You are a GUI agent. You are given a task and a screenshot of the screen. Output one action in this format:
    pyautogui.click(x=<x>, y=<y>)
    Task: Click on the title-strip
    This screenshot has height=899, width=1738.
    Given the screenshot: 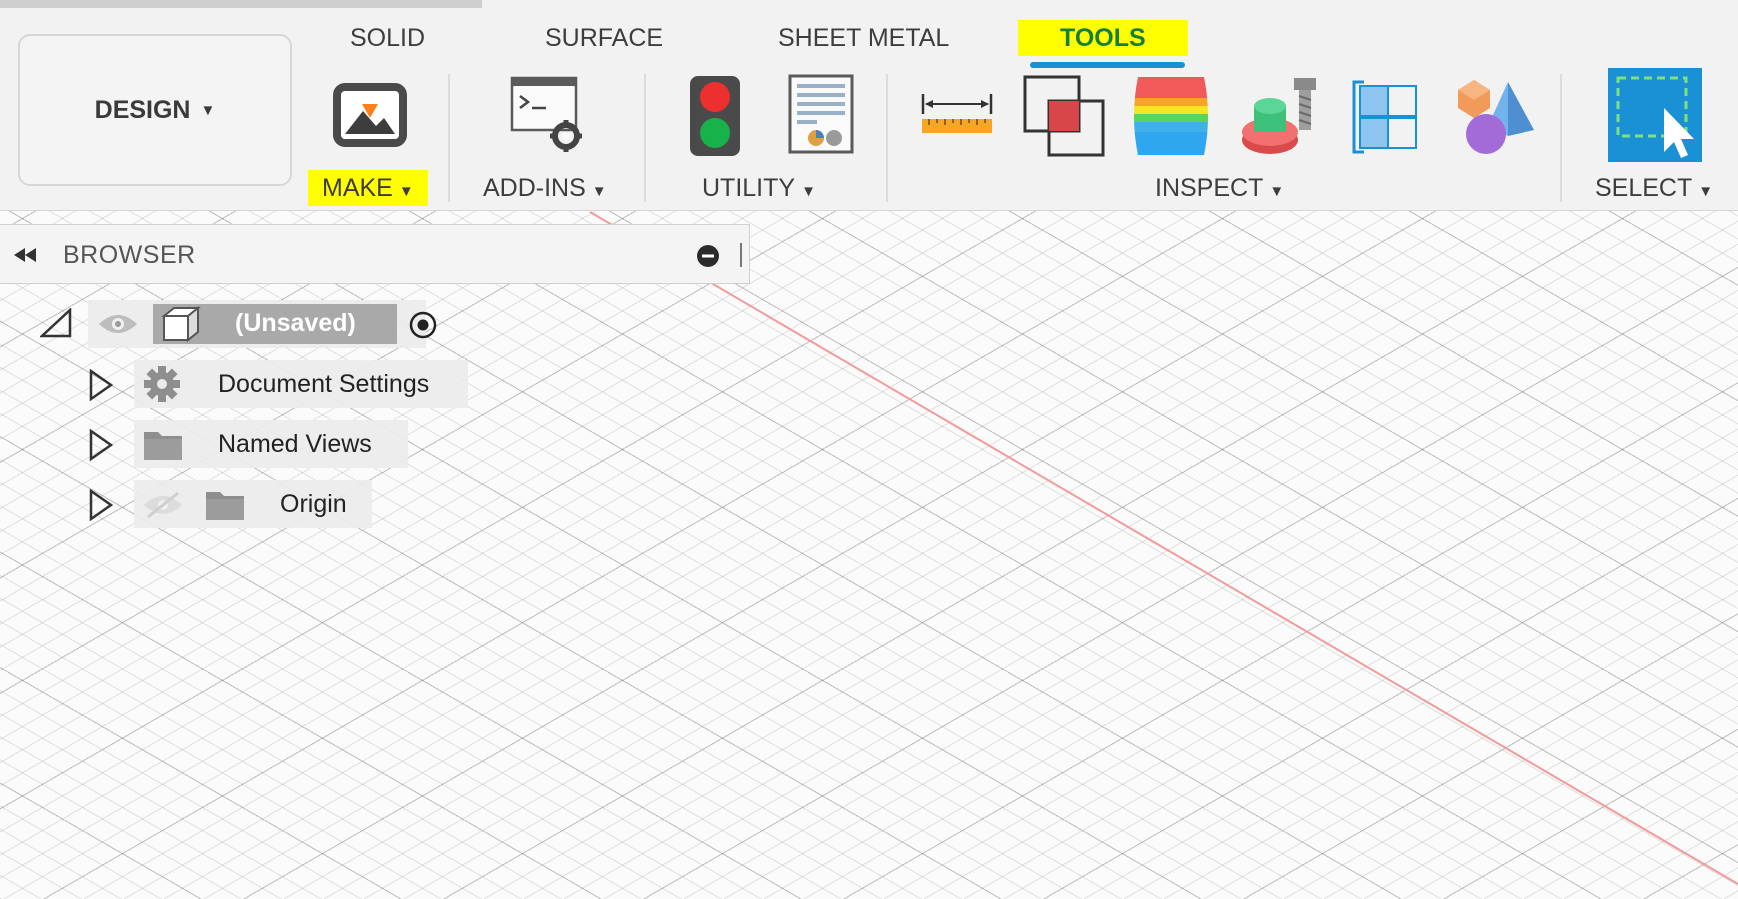 What is the action you would take?
    pyautogui.click(x=241, y=4)
    